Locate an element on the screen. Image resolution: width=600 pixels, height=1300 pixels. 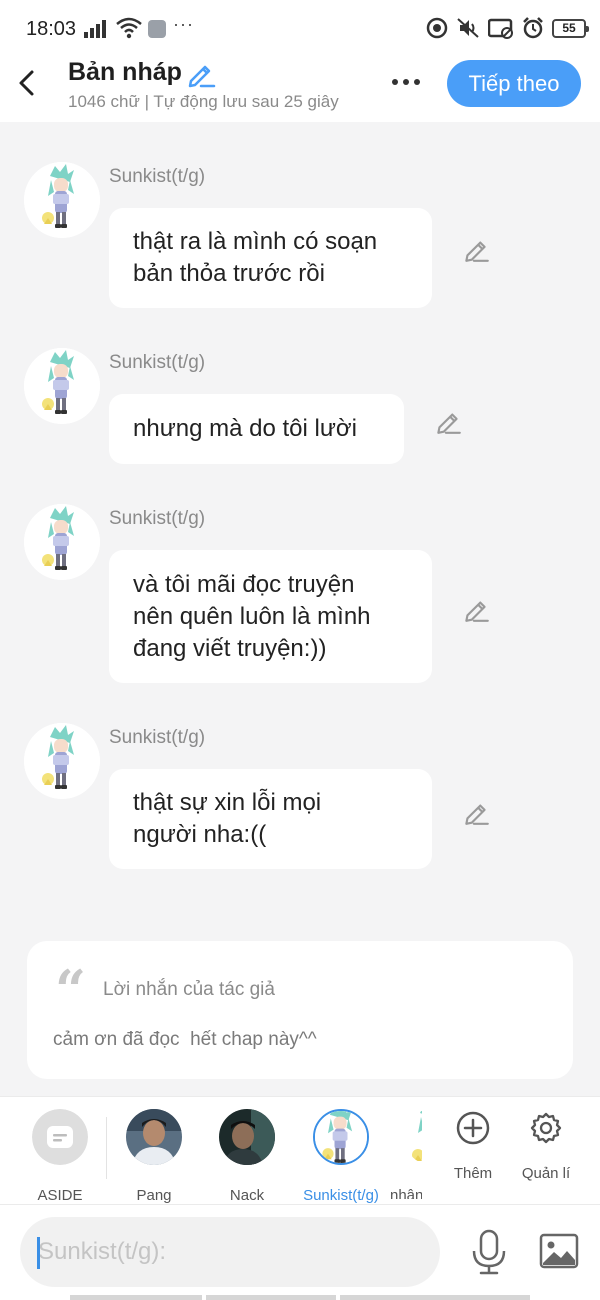
message-bubble: nhưng mà do tôi lười is located at coordinates (256, 429).